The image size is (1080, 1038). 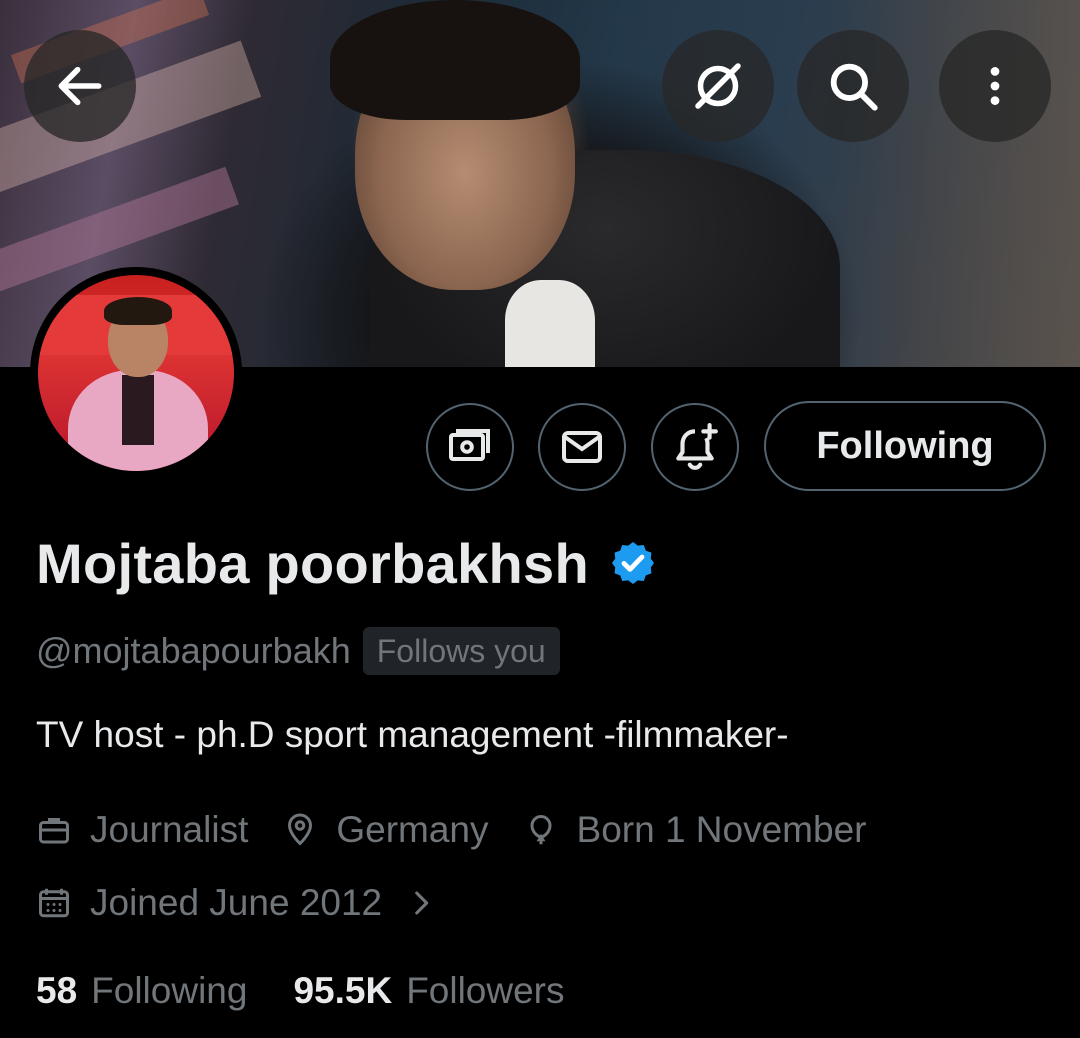 I want to click on grok-slash-circle-icon, so click(x=718, y=86).